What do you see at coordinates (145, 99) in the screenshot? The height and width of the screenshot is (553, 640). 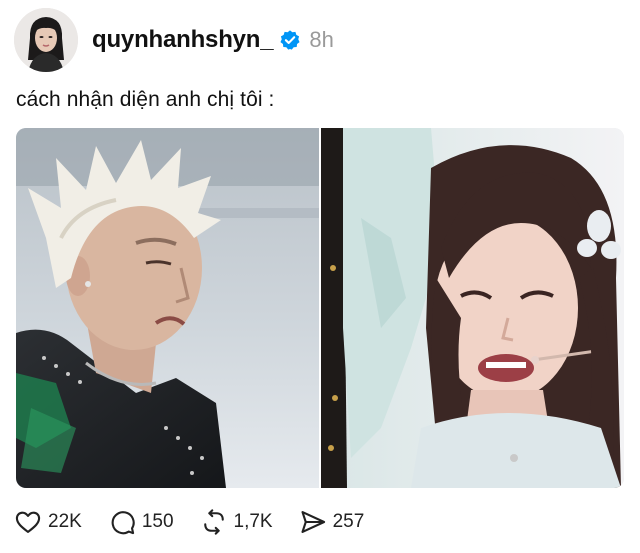 I see `post-caption: cách nhận diện anh chị tôi :` at bounding box center [145, 99].